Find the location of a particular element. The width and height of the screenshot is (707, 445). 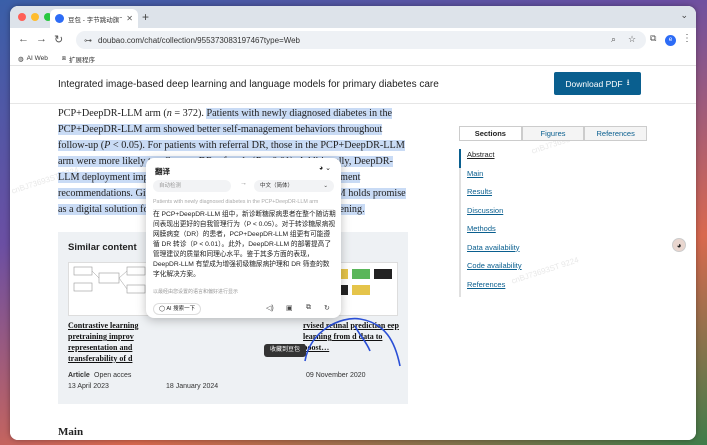

site-info-icon: ⊶ is located at coordinates (88, 40).